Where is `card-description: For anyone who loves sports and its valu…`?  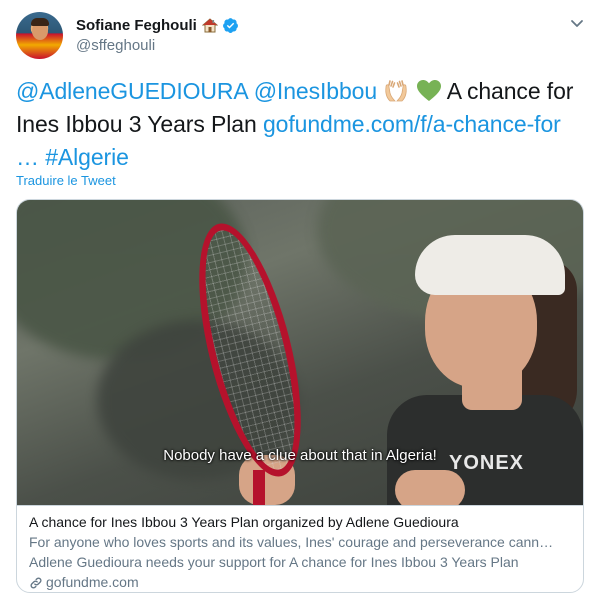 card-description: For anyone who loves sports and its valu… is located at coordinates (291, 542).